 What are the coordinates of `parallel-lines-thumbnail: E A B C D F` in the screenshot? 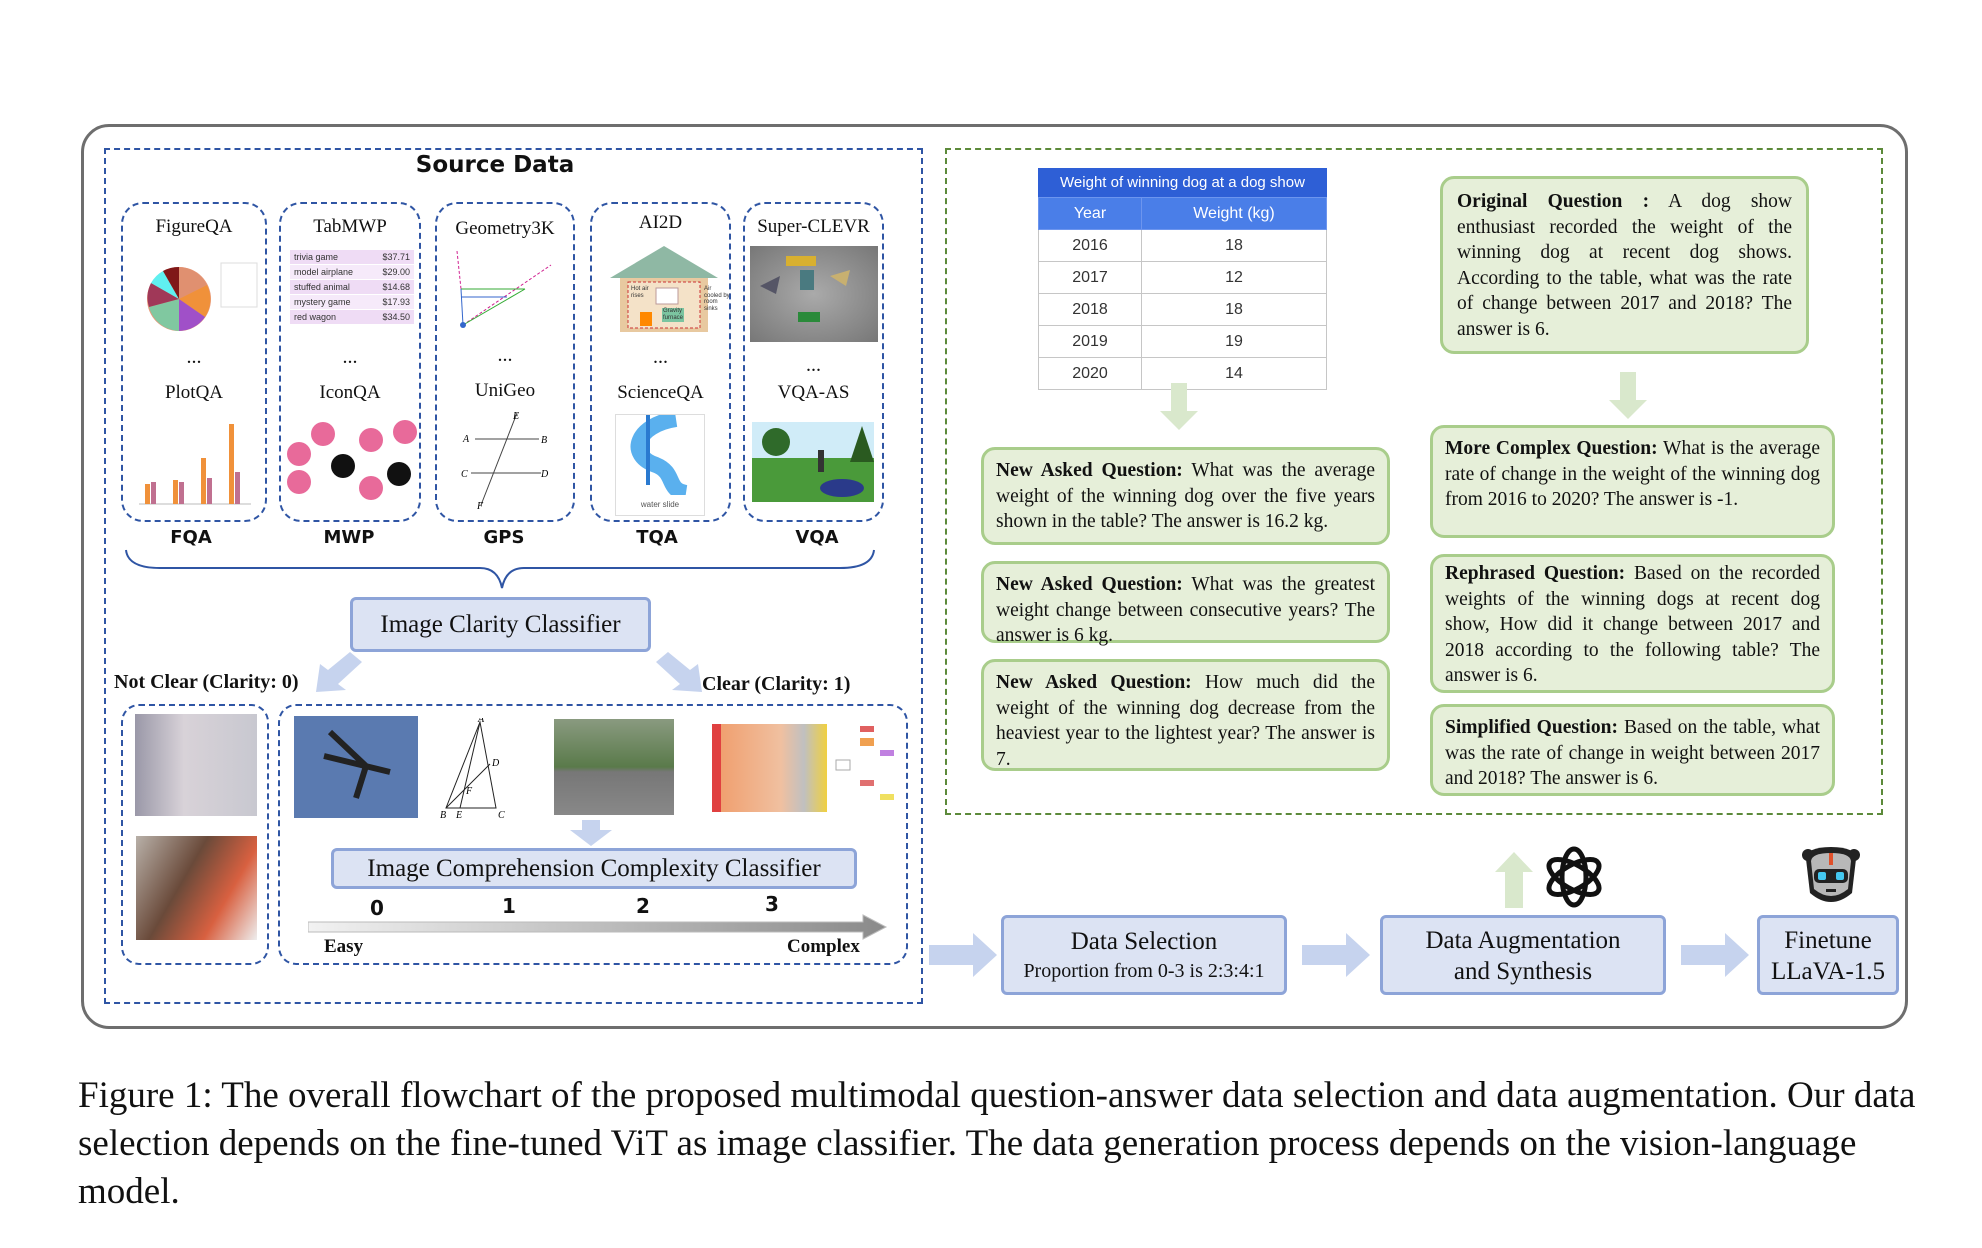 It's located at (505, 460).